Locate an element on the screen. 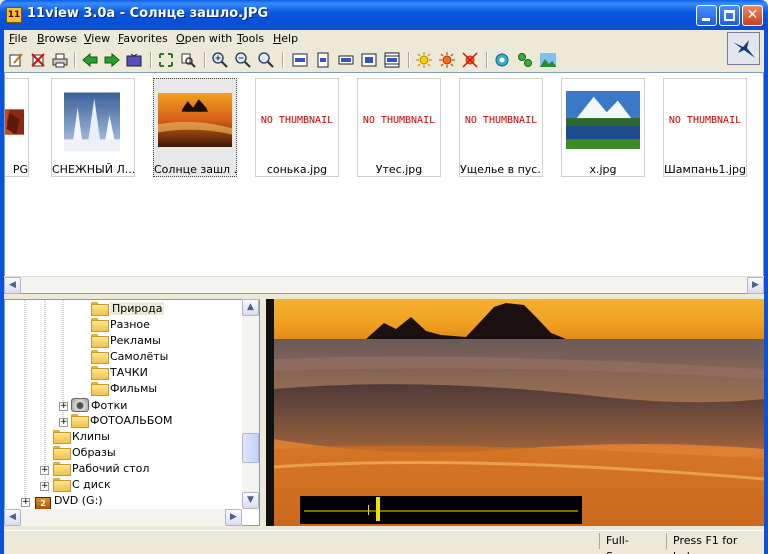 The width and height of the screenshot is (768, 554). forward-arrow-icon is located at coordinates (112, 60).